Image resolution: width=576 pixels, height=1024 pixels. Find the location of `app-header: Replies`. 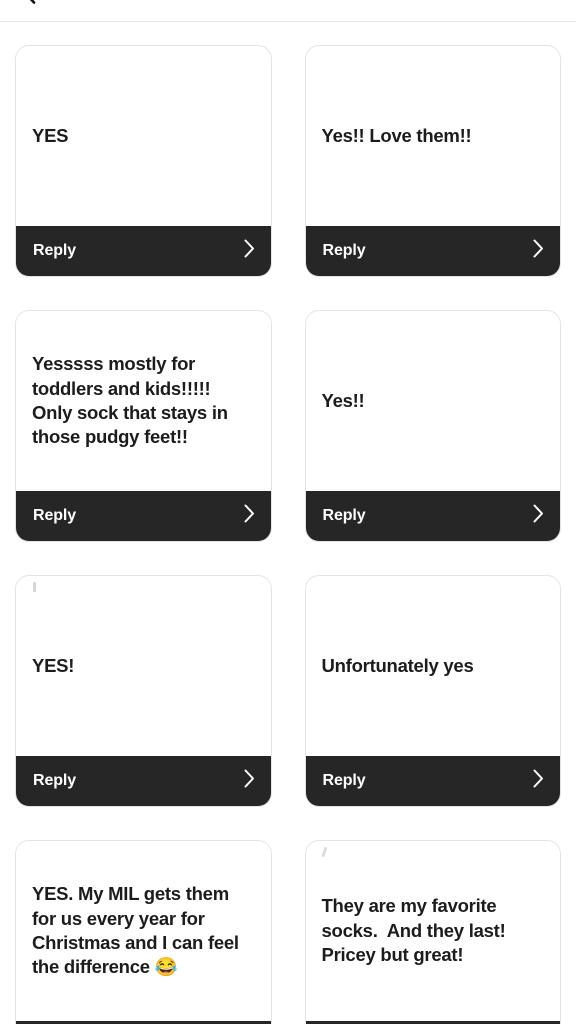

app-header: Replies is located at coordinates (288, 11).